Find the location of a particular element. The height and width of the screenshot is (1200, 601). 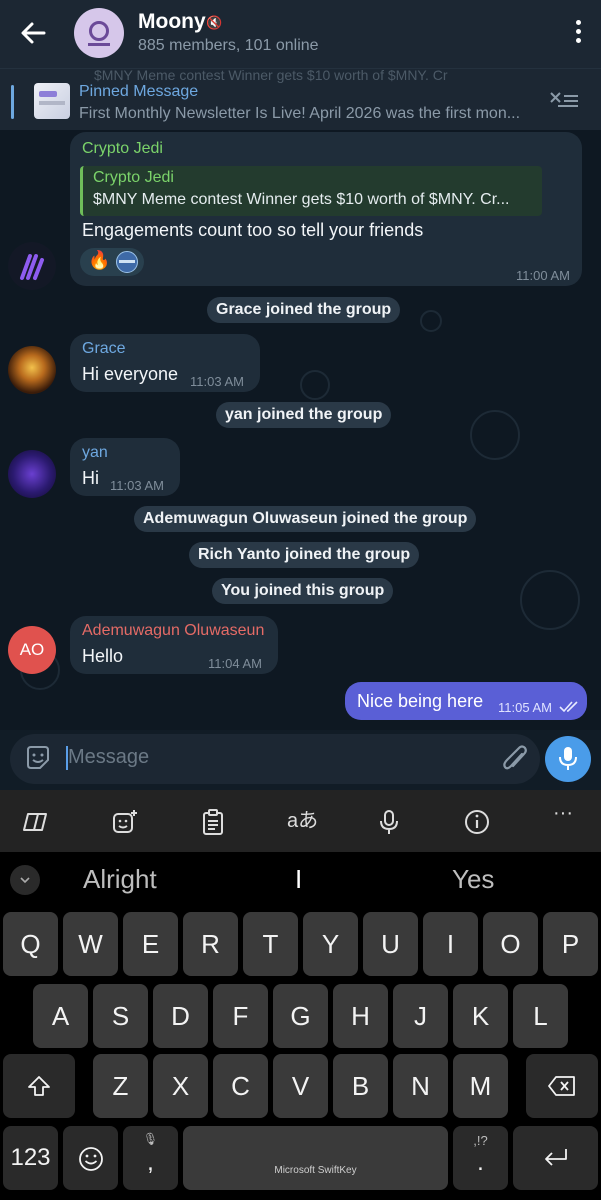

chevron-down-icon is located at coordinates (25, 880).